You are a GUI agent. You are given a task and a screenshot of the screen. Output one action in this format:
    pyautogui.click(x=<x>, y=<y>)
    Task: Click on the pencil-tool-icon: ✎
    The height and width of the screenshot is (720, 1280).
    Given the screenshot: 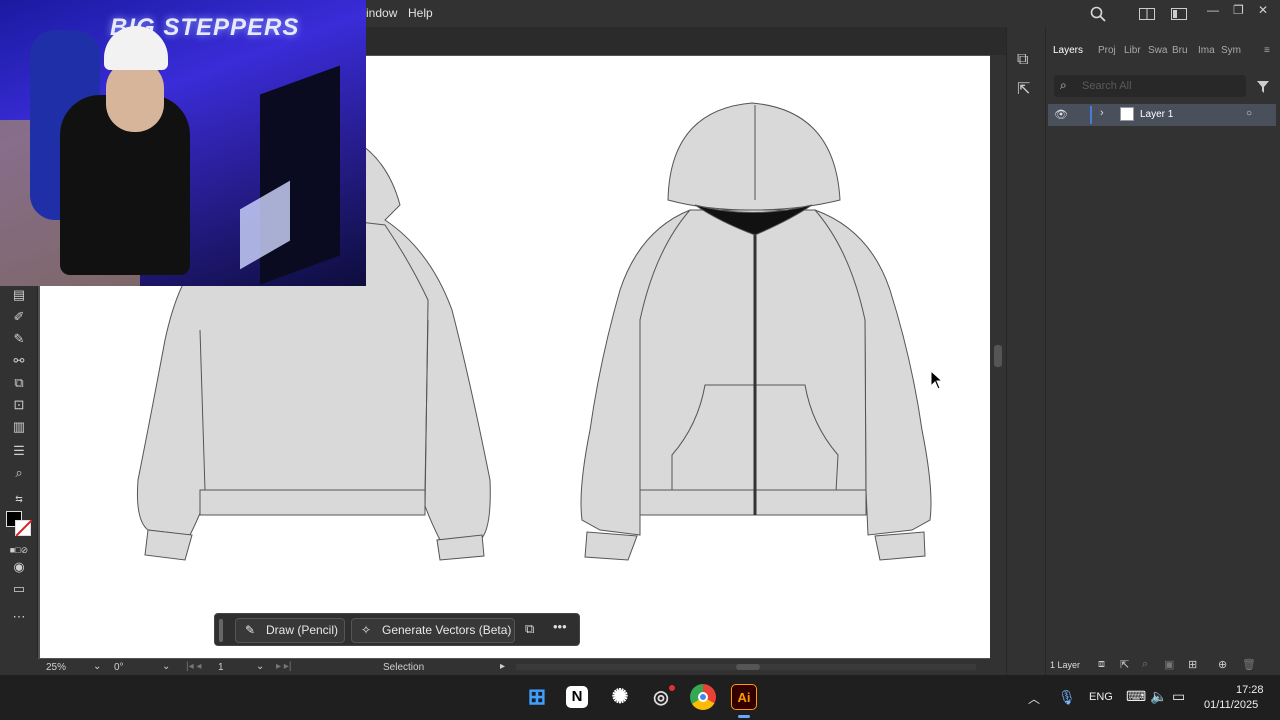 What is the action you would take?
    pyautogui.click(x=19, y=339)
    